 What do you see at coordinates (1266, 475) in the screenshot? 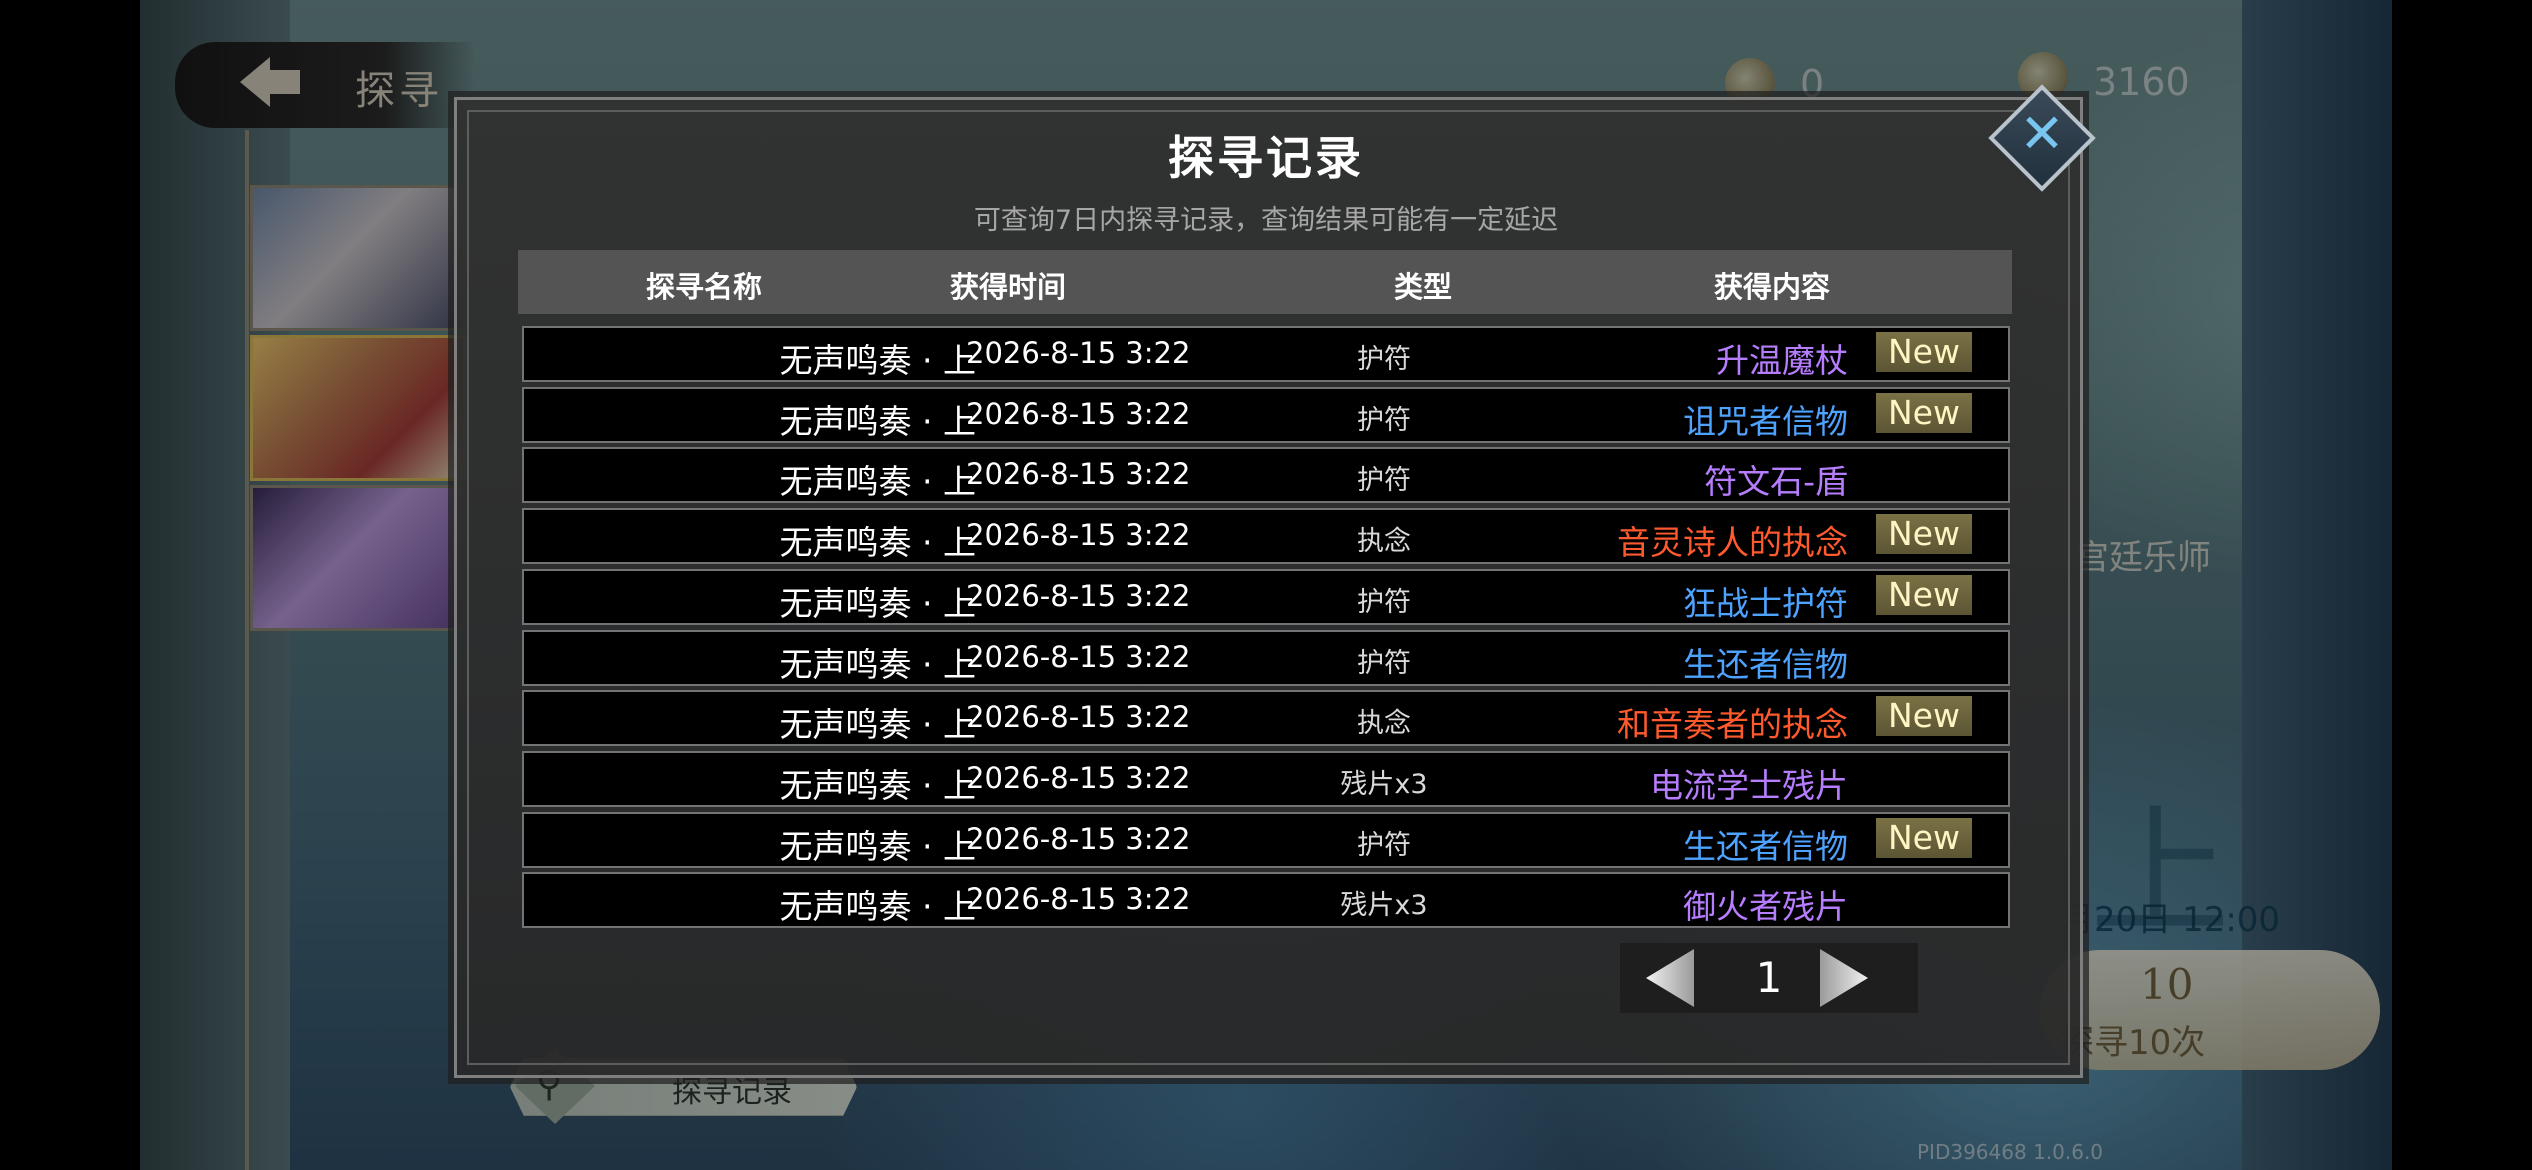
I see `table-row: 无声鸣奏 · 上 2026-8-15 3:22 护符 符文石-盾` at bounding box center [1266, 475].